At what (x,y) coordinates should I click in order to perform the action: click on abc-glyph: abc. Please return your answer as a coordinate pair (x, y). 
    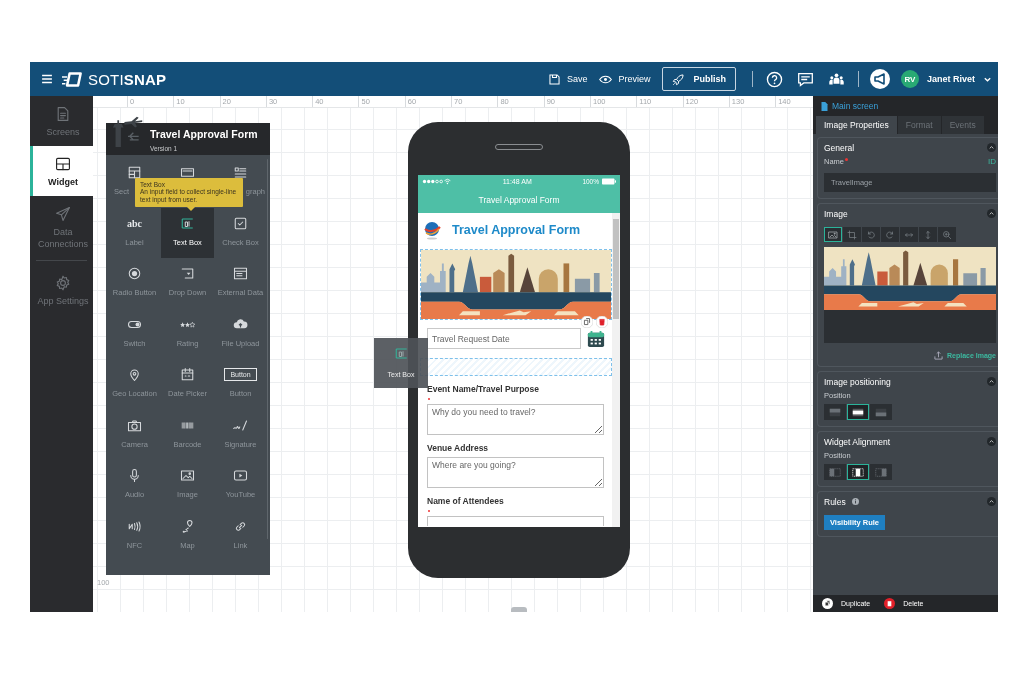
    Looking at the image, I should click on (134, 223).